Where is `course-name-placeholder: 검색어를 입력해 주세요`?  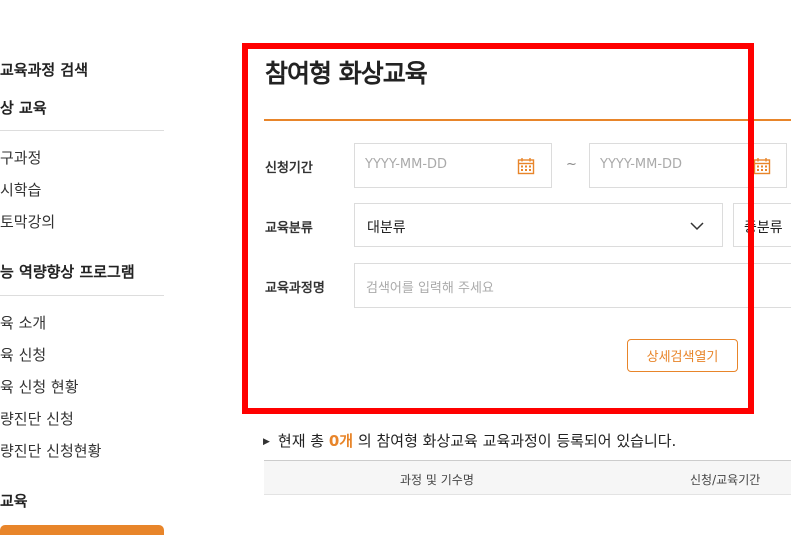
course-name-placeholder: 검색어를 입력해 주세요 is located at coordinates (430, 288).